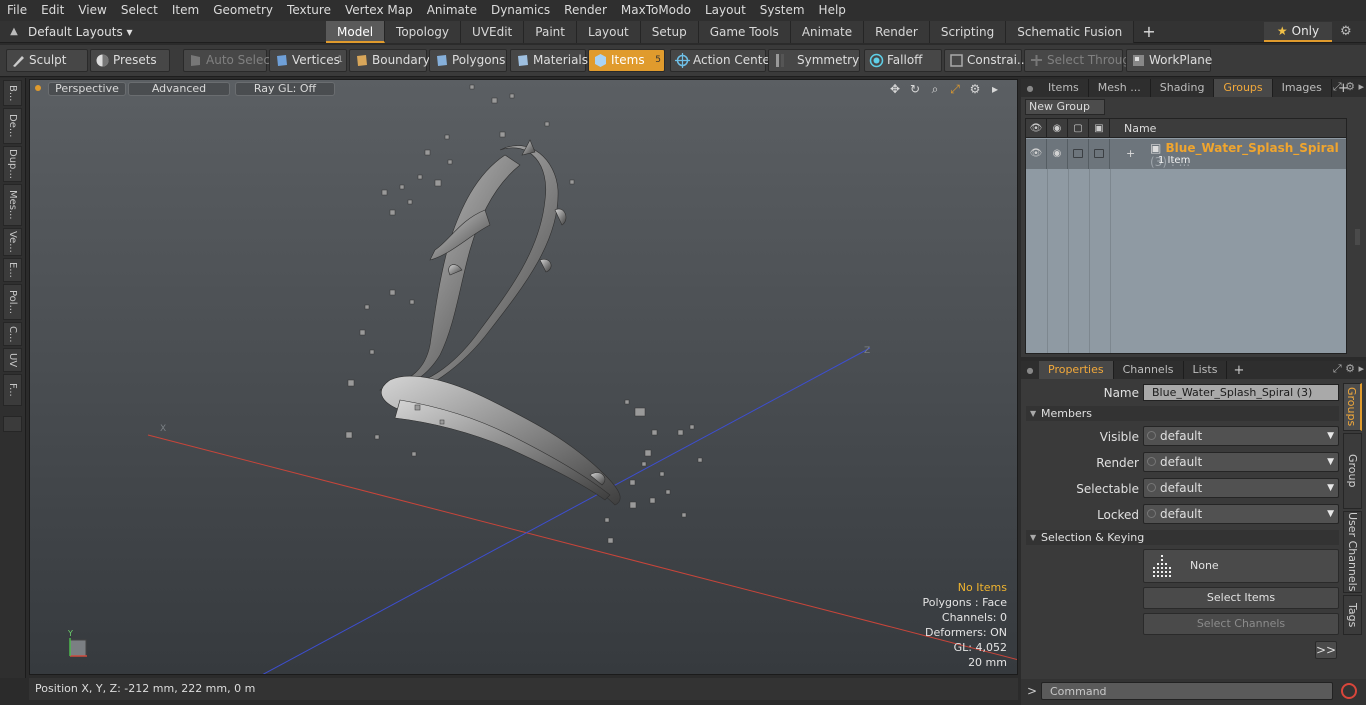 The height and width of the screenshot is (705, 1366). I want to click on name-column-header: Name, so click(1140, 128).